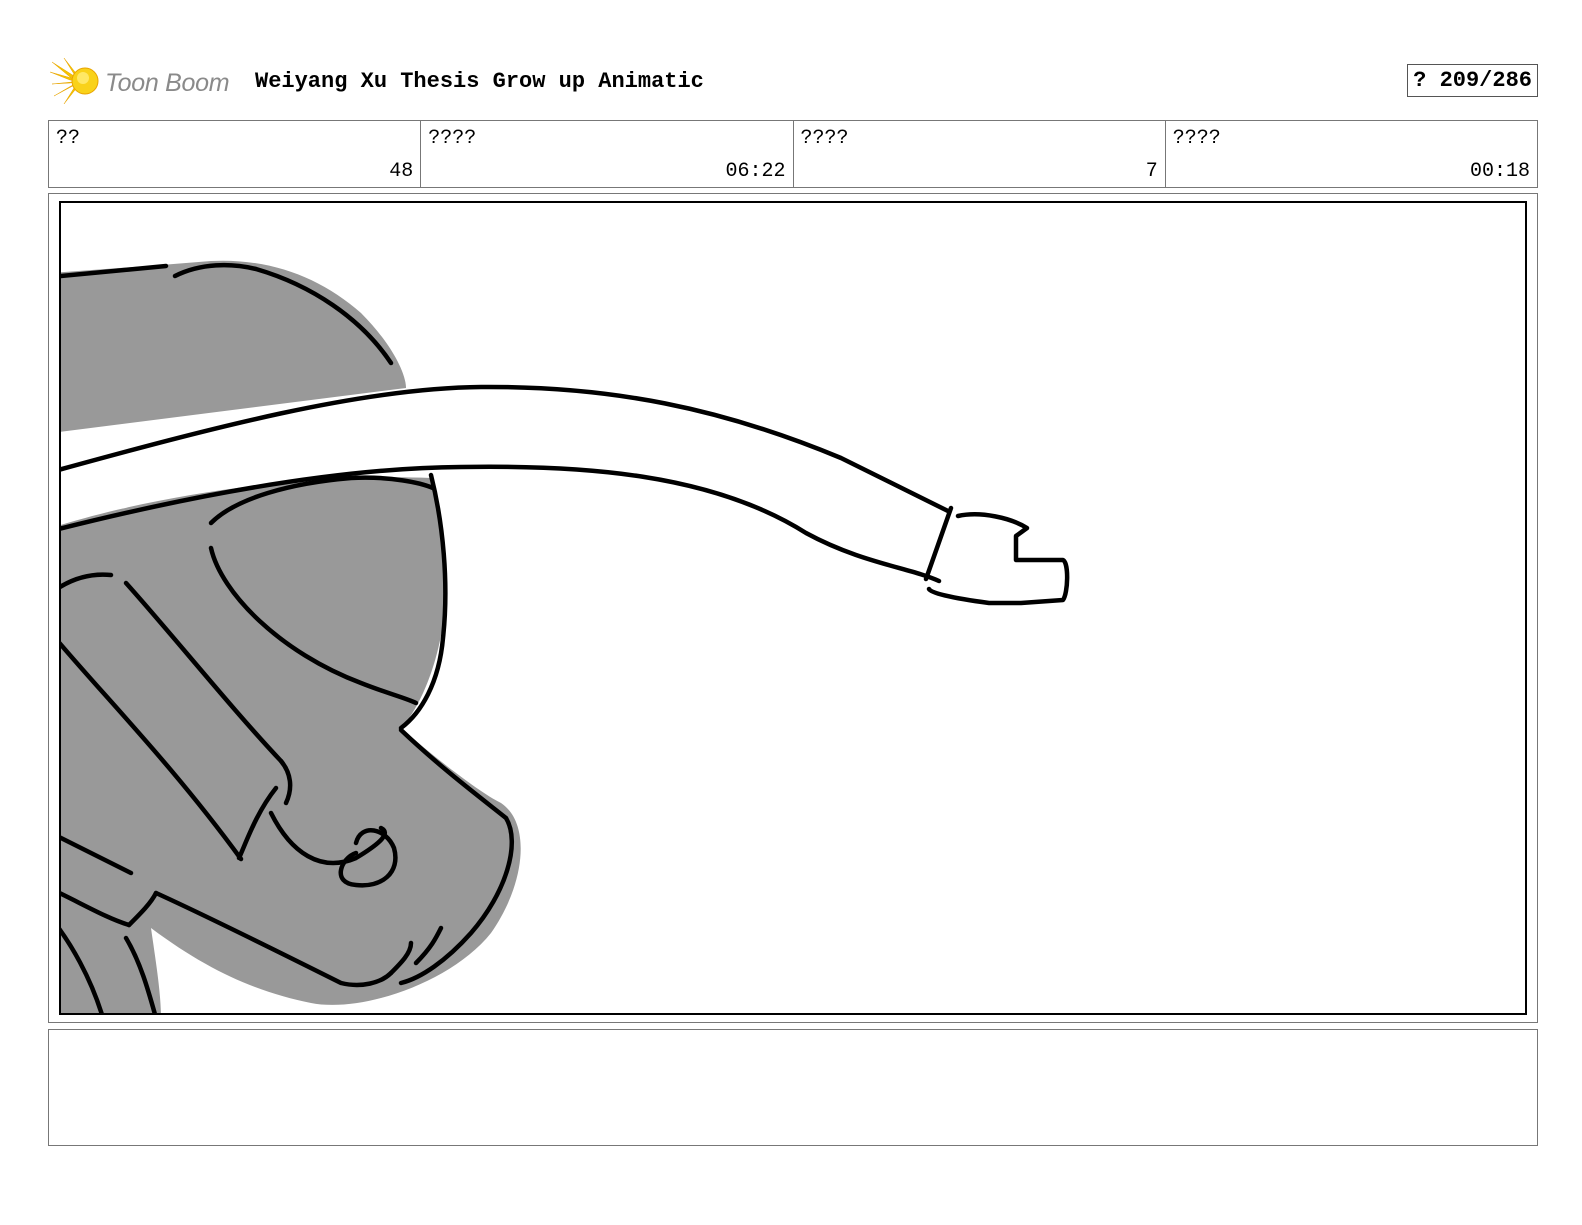 The height and width of the screenshot is (1225, 1582). Describe the element at coordinates (980, 154) in the screenshot. I see `info-cell-panel: ???? 7` at that location.